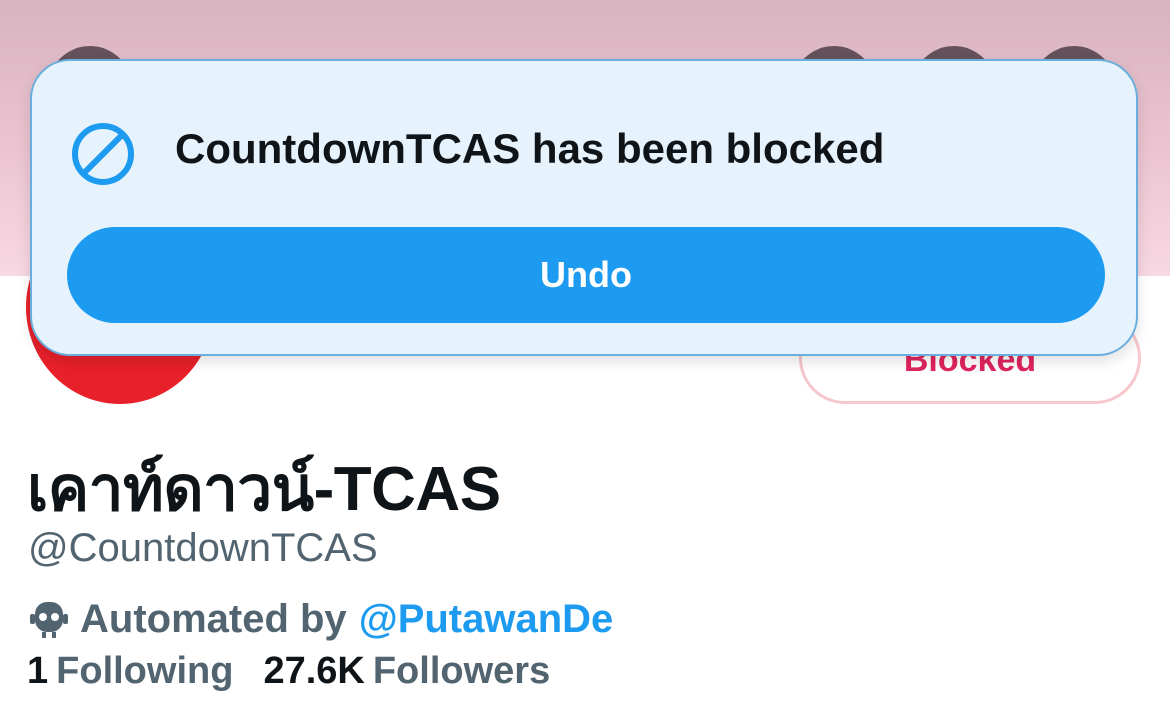 The image size is (1170, 717). I want to click on profile-stats: 1 Following 27.6K Followers, so click(288, 671).